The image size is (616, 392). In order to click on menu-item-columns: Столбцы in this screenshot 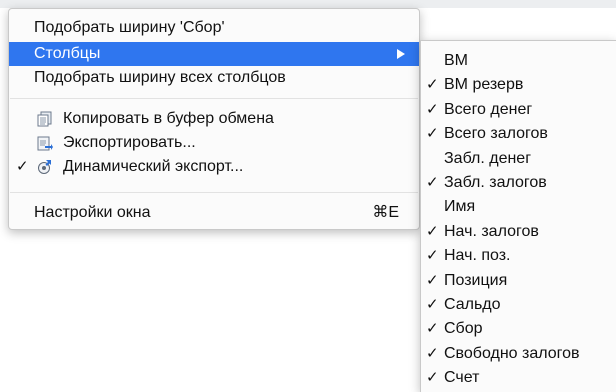, I will do `click(214, 54)`.